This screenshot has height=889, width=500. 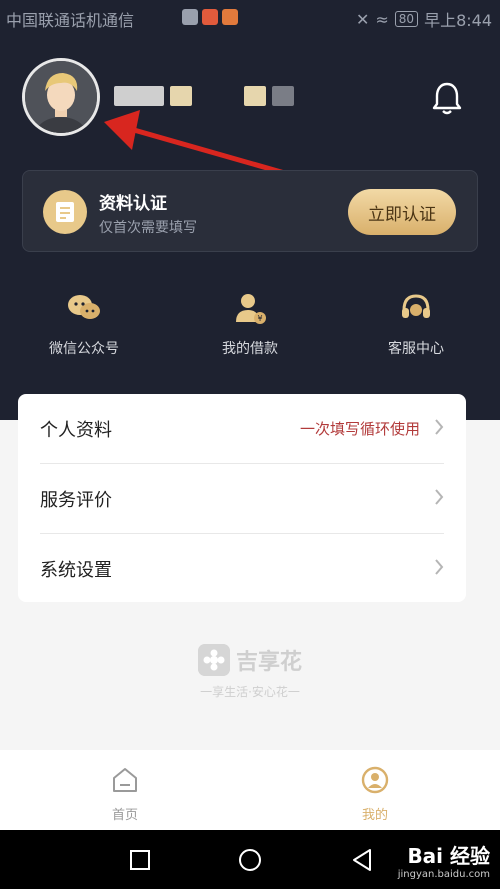 I want to click on avatar, so click(x=61, y=97).